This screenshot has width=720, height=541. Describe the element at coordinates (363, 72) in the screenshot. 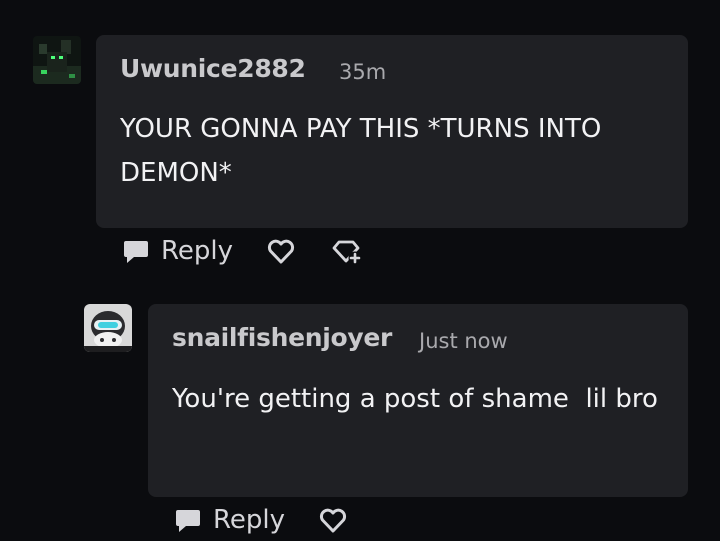

I see `timestamp: 35m` at that location.